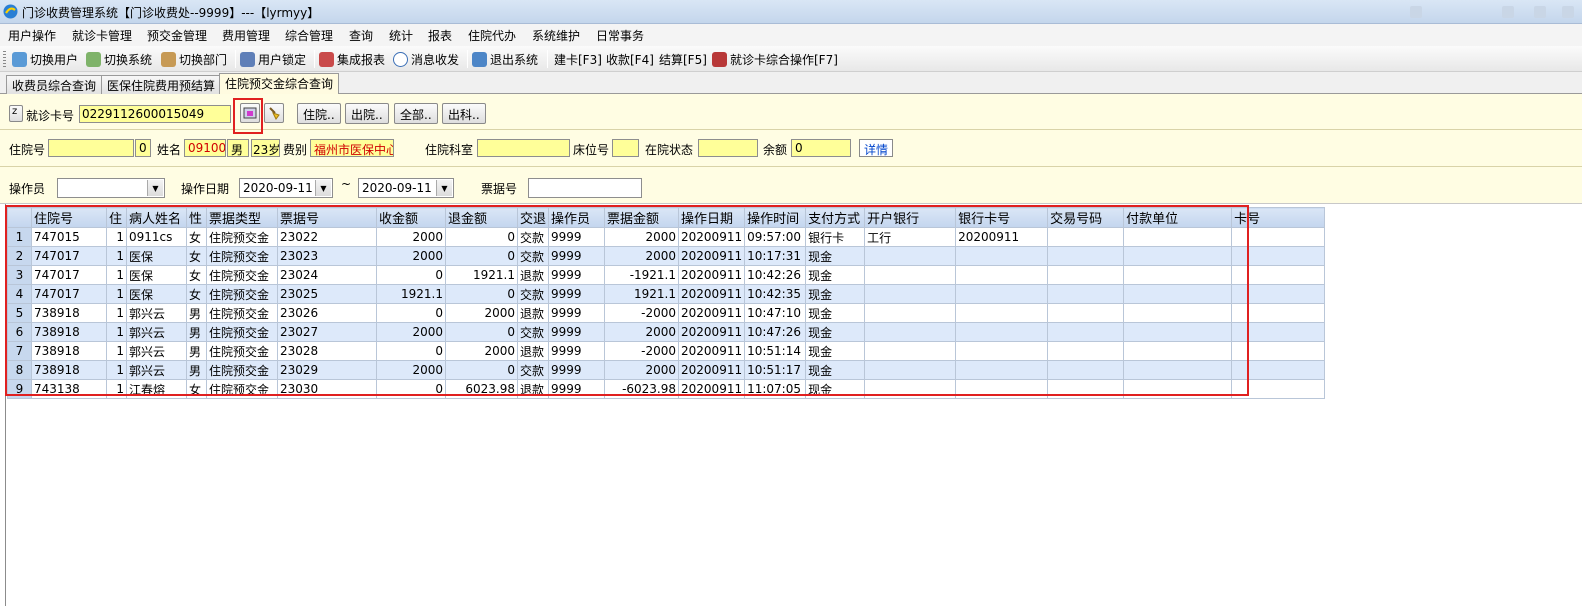 This screenshot has width=1582, height=606. I want to click on table-cell: 10:47:26, so click(775, 332).